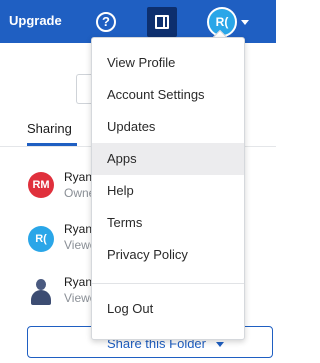 This screenshot has width=320, height=363. I want to click on help-glyph: ?, so click(106, 21).